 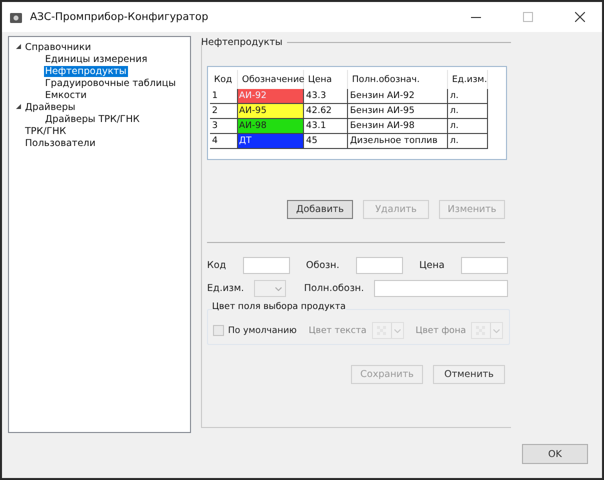 I want to click on short-name-field, so click(x=379, y=265).